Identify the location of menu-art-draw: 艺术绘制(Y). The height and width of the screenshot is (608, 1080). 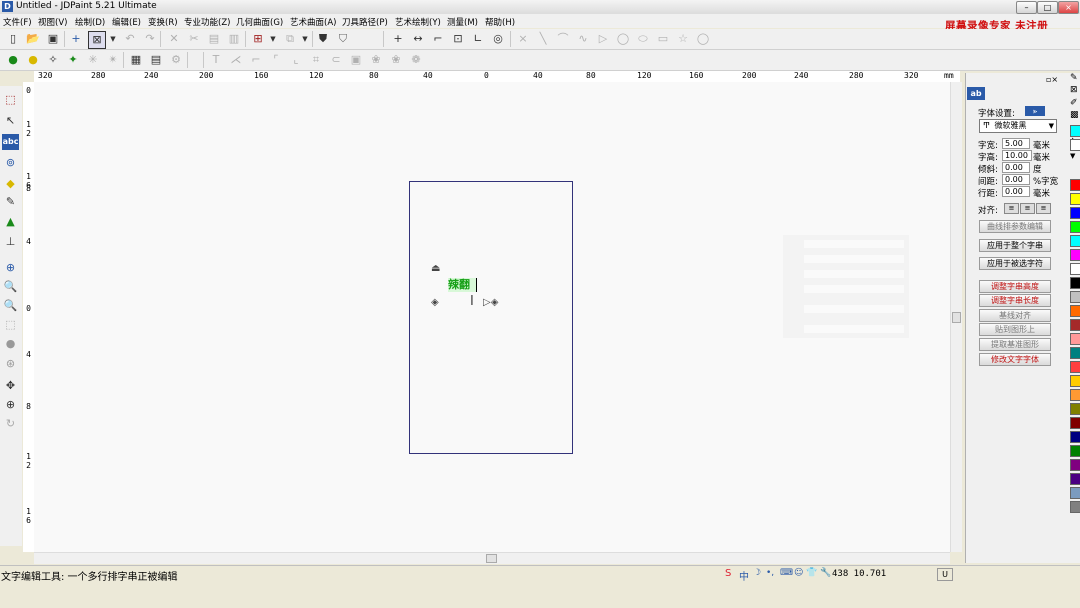
(418, 22).